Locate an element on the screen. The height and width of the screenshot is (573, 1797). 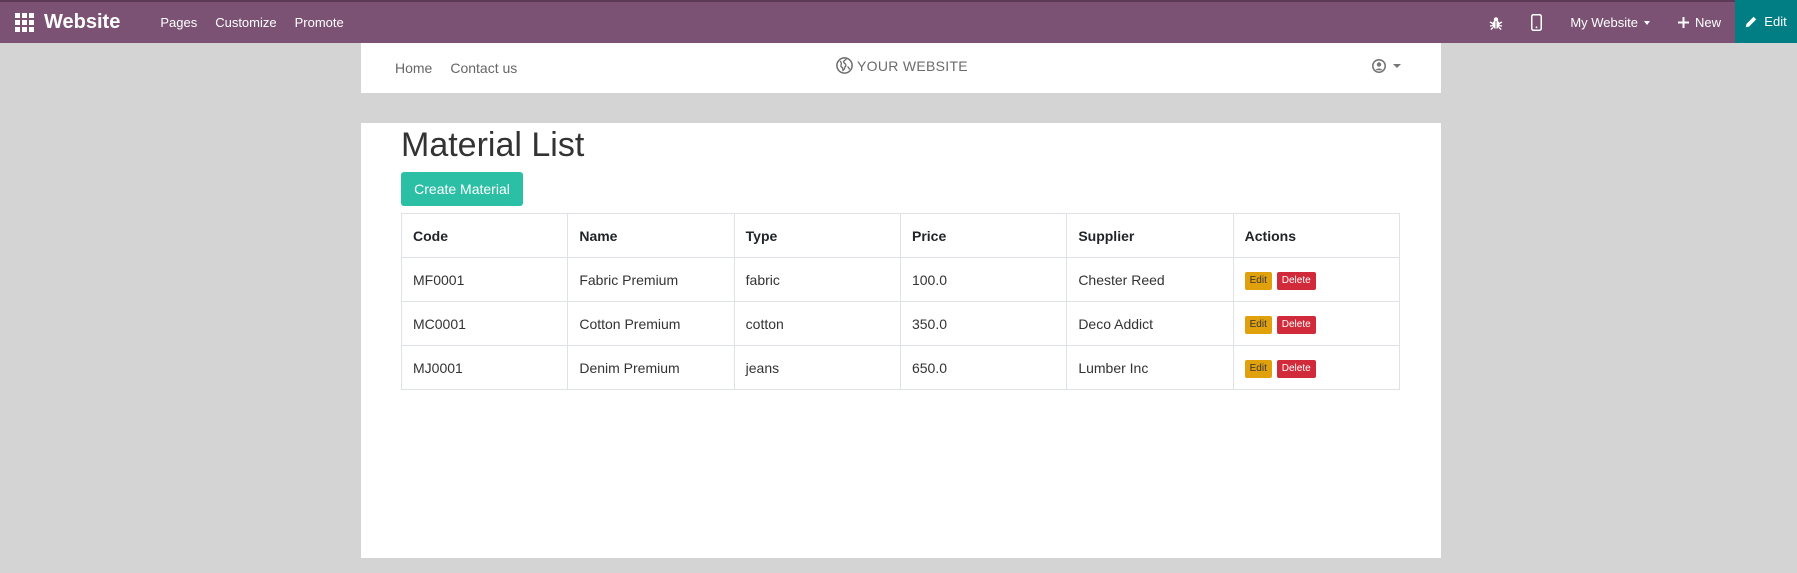
website-logo: YOUR WEBSITE is located at coordinates (902, 65).